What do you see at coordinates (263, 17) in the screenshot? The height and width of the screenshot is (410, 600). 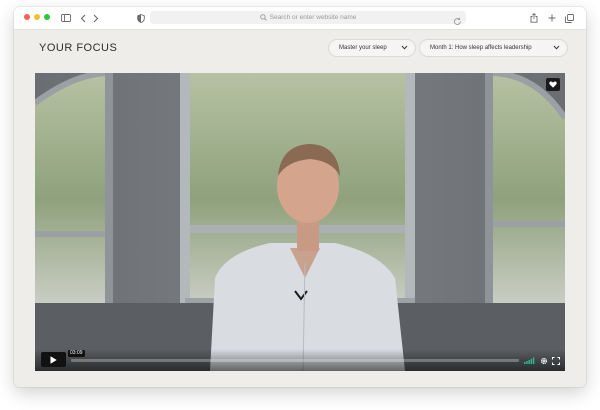 I see `search-icon` at bounding box center [263, 17].